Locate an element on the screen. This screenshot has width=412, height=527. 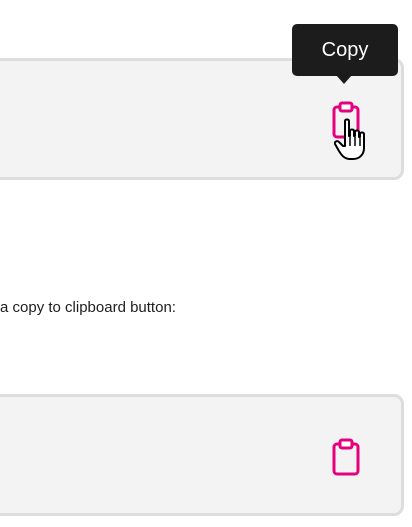
tooltip-arrow is located at coordinates (344, 79).